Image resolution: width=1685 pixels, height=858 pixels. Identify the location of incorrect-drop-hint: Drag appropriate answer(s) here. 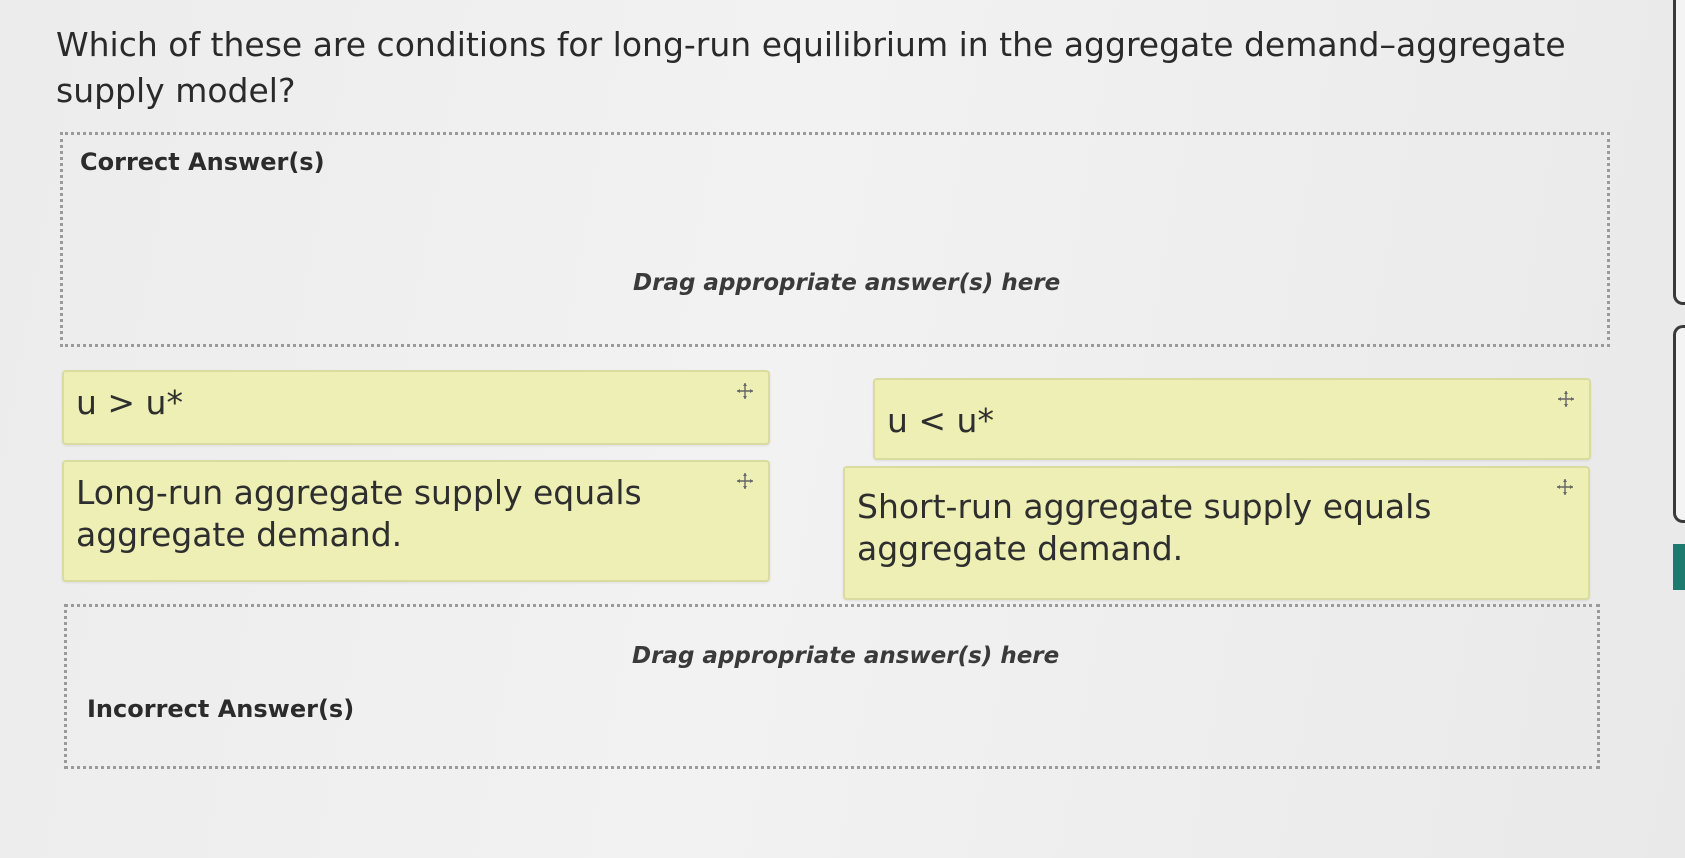
(846, 656).